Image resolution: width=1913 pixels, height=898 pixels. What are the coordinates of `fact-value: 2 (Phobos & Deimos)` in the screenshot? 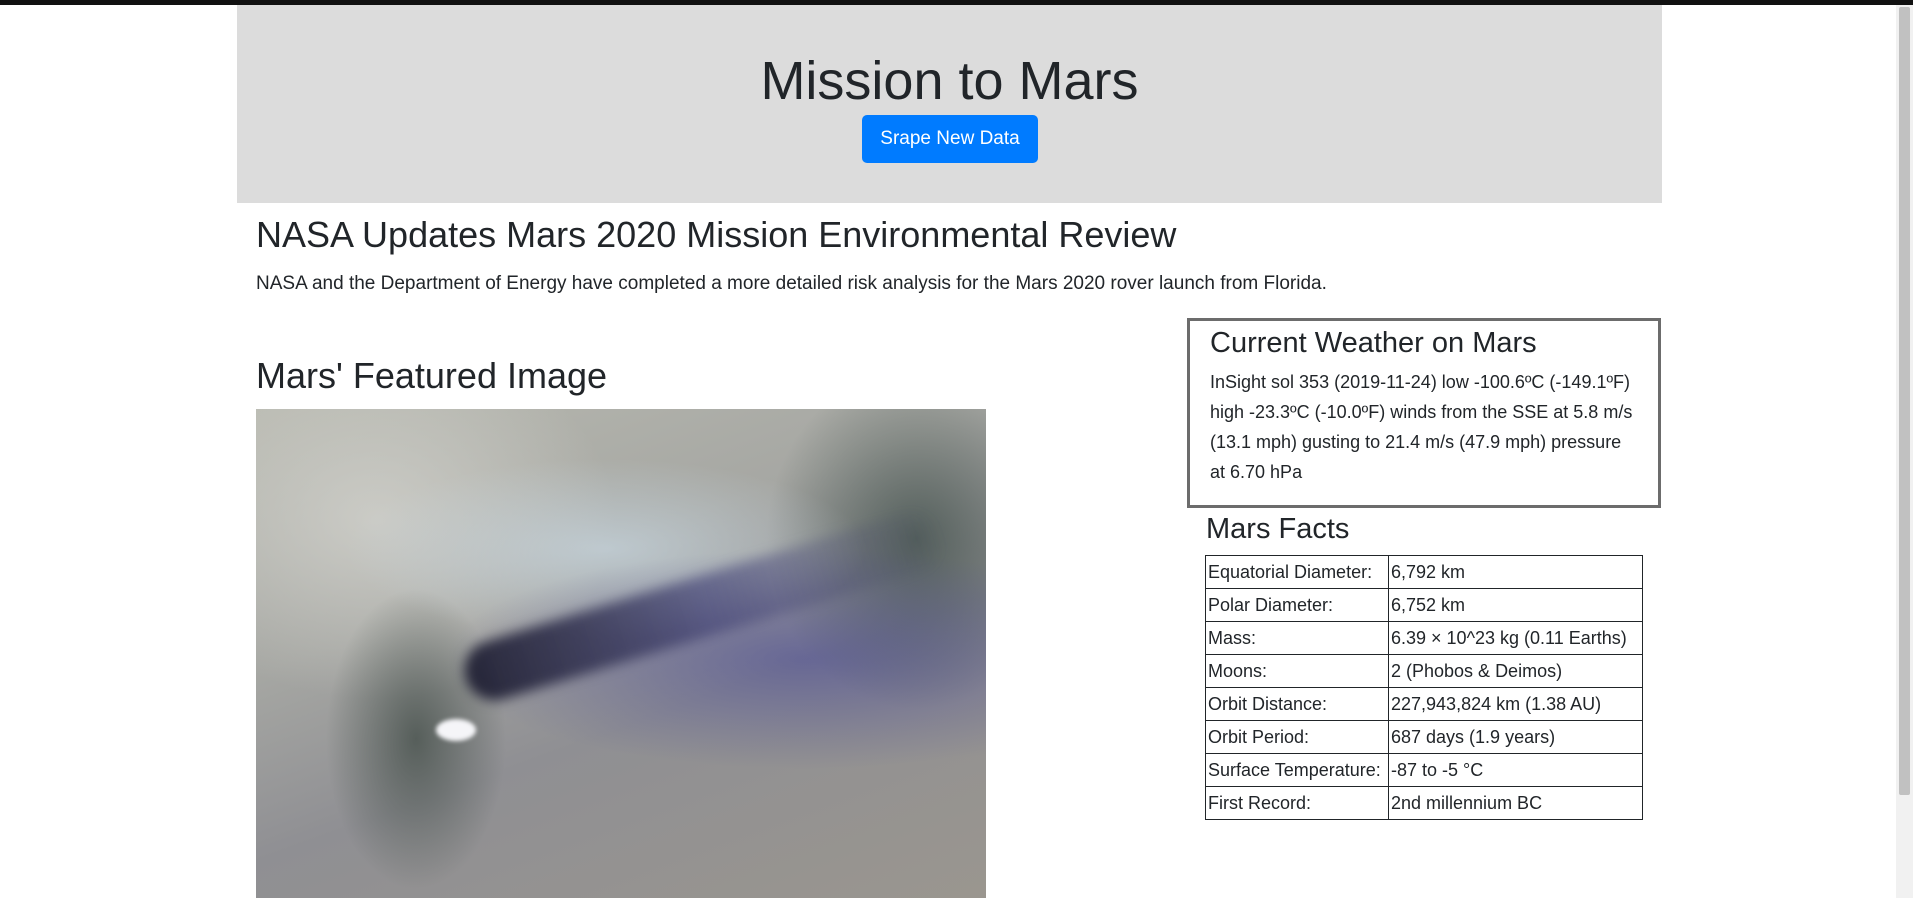 It's located at (1515, 671).